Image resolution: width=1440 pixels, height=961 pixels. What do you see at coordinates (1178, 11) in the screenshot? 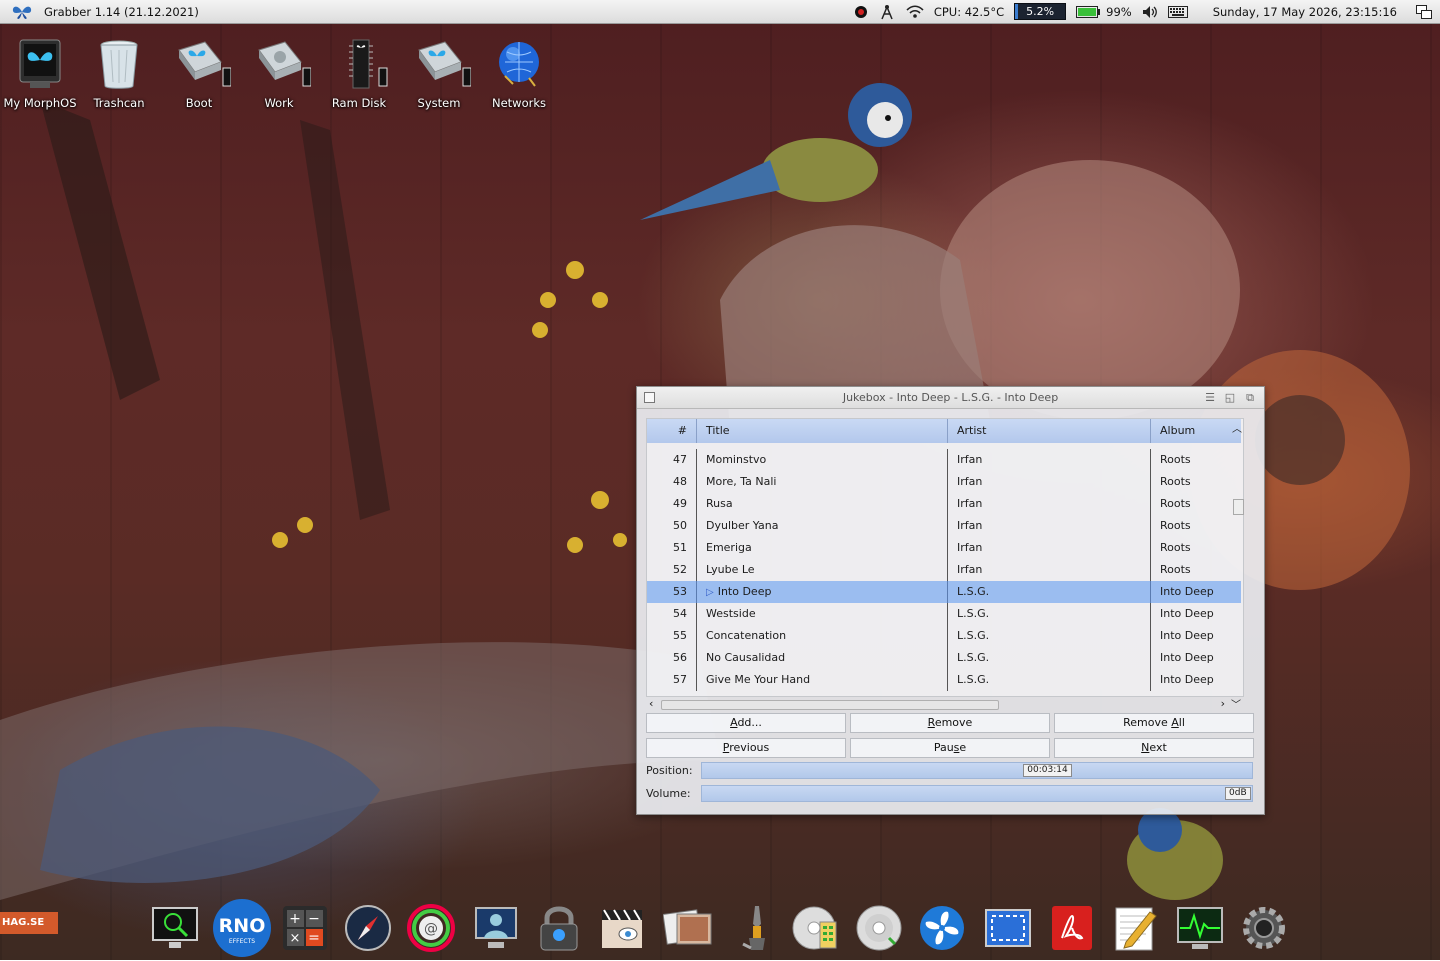
I see `keyboard-icon` at bounding box center [1178, 11].